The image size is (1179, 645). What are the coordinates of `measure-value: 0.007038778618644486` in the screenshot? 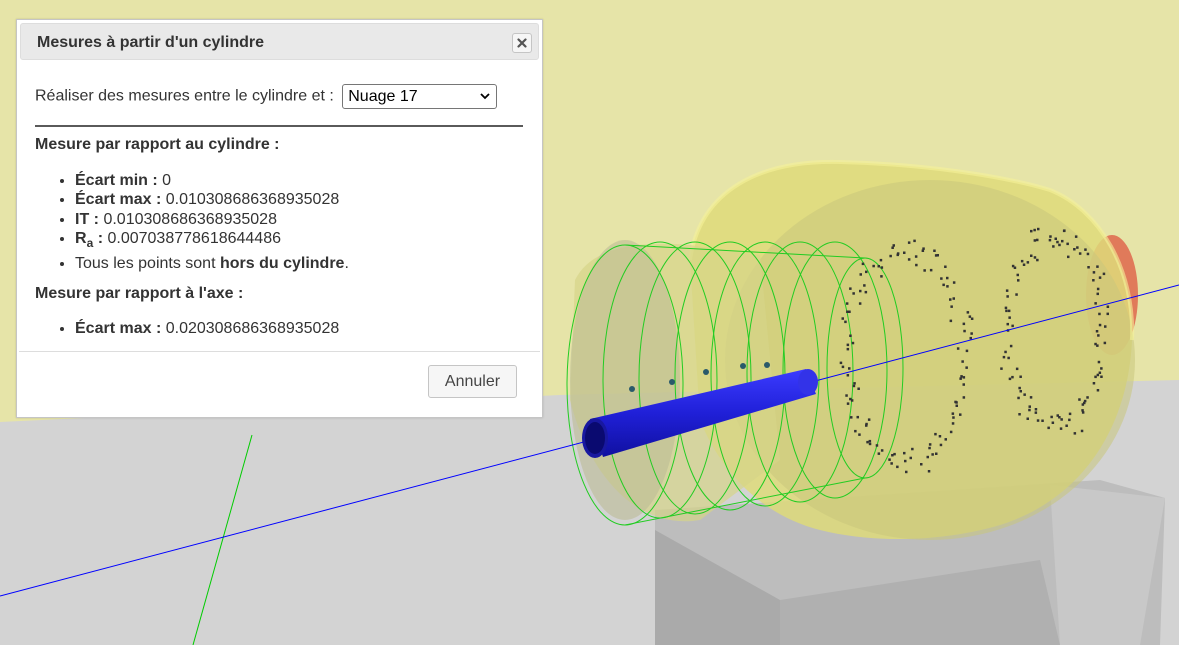 It's located at (194, 239).